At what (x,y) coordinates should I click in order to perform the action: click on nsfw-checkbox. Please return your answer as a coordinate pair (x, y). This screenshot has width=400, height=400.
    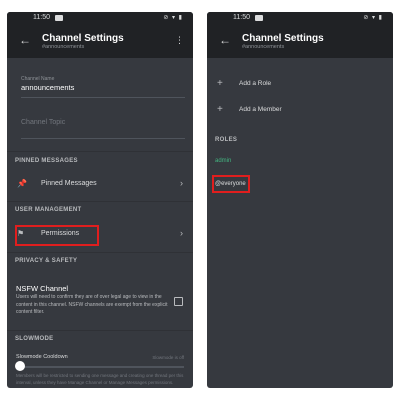
    Looking at the image, I should click on (178, 301).